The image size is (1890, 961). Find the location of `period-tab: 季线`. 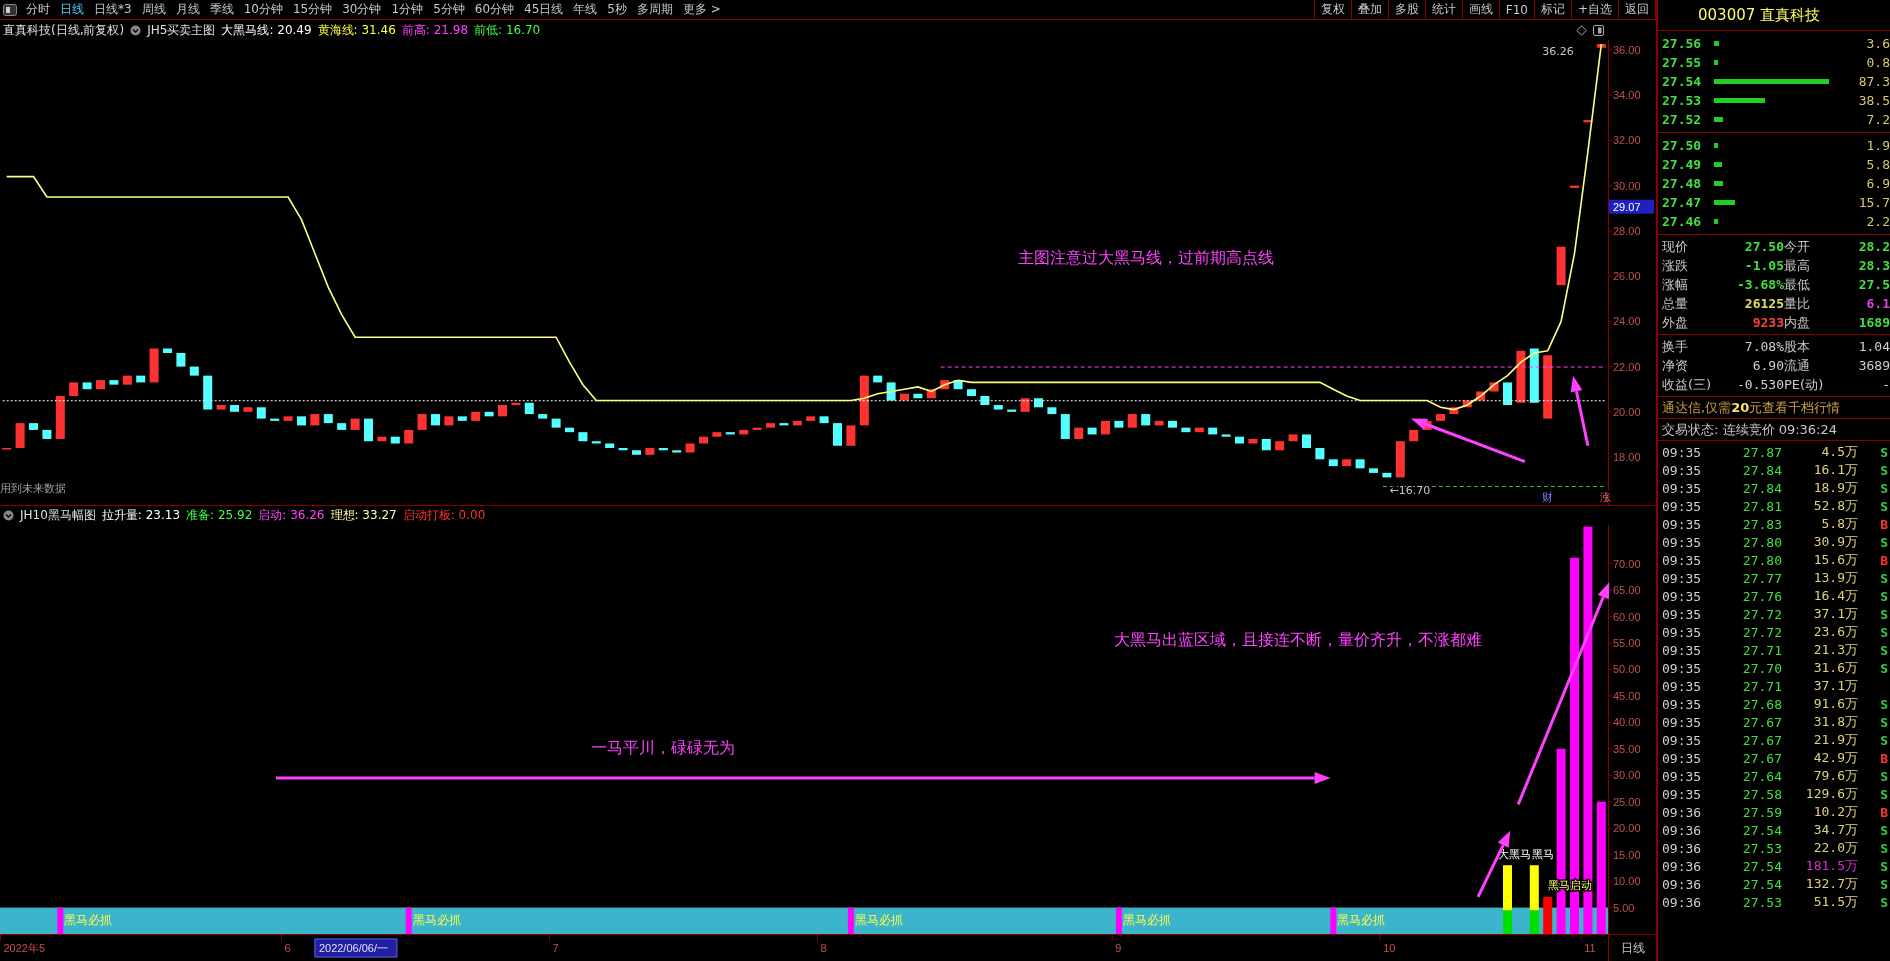

period-tab: 季线 is located at coordinates (221, 9).